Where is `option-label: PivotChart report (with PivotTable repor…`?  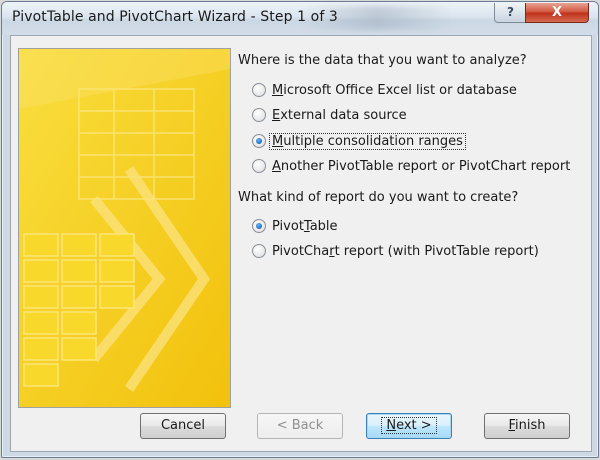 option-label: PivotChart report (with PivotTable repor… is located at coordinates (405, 251).